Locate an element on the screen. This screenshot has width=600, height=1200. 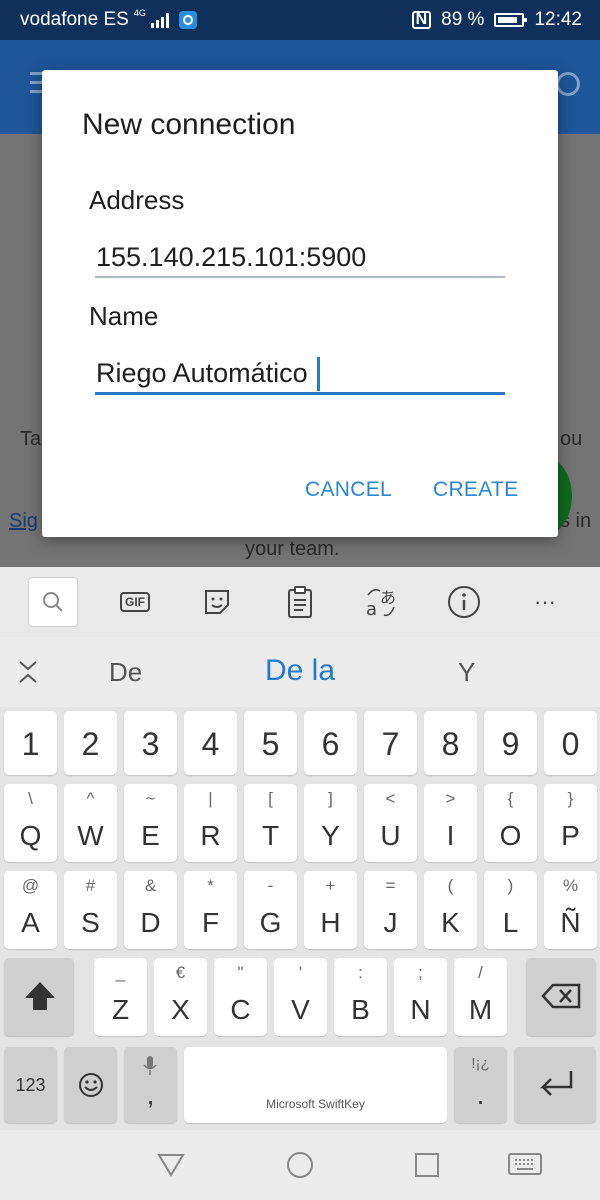
key-n: ; N is located at coordinates (420, 997).